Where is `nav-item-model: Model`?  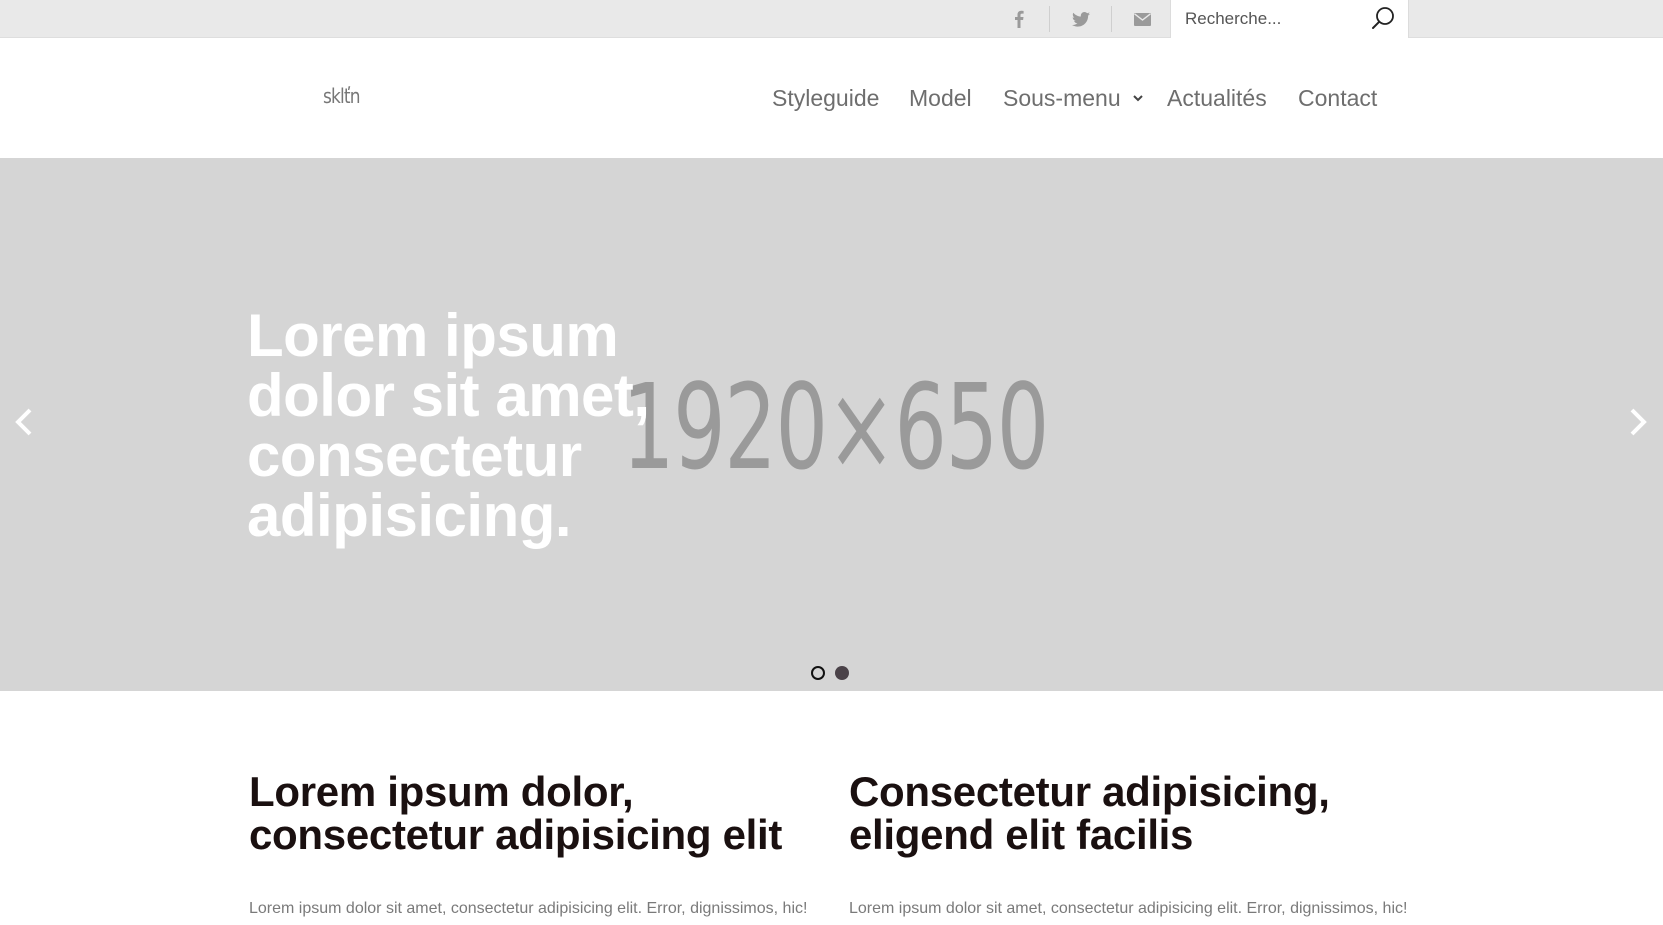
nav-item-model: Model is located at coordinates (940, 98).